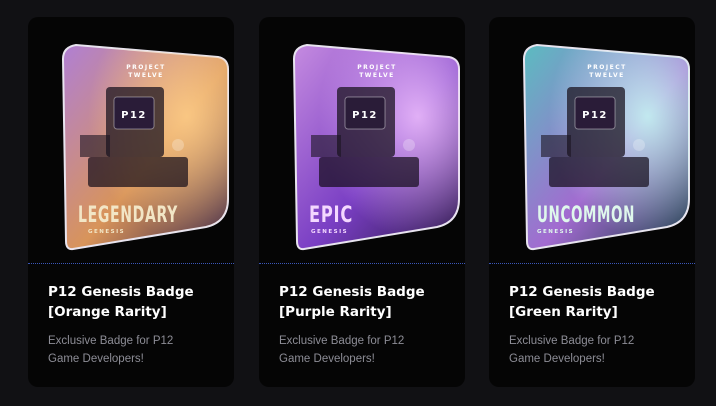 The width and height of the screenshot is (716, 406). What do you see at coordinates (107, 312) in the screenshot?
I see `card-title-rarity: [Orange Rarity]` at bounding box center [107, 312].